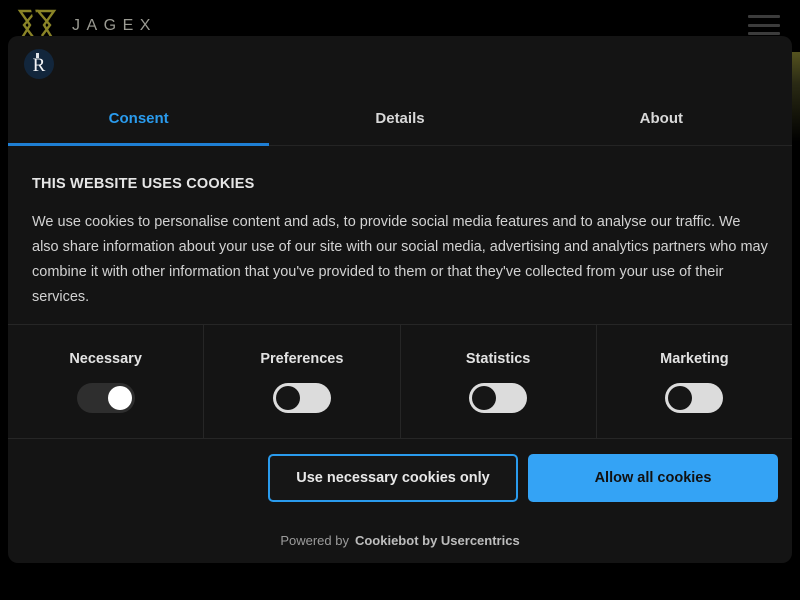  I want to click on category-preferences: Preferences, so click(302, 381).